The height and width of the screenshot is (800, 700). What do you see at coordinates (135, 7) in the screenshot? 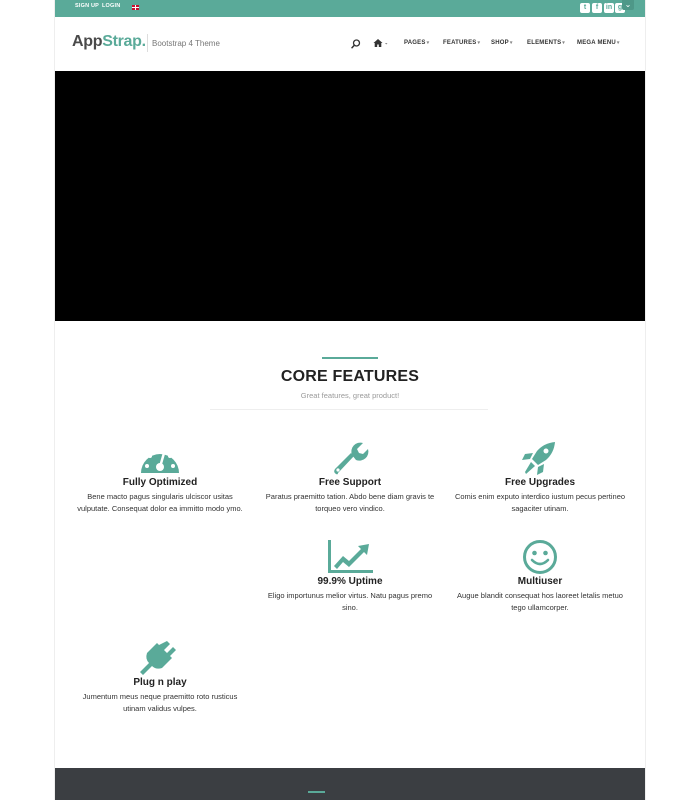
I see `language-flag-icon` at bounding box center [135, 7].